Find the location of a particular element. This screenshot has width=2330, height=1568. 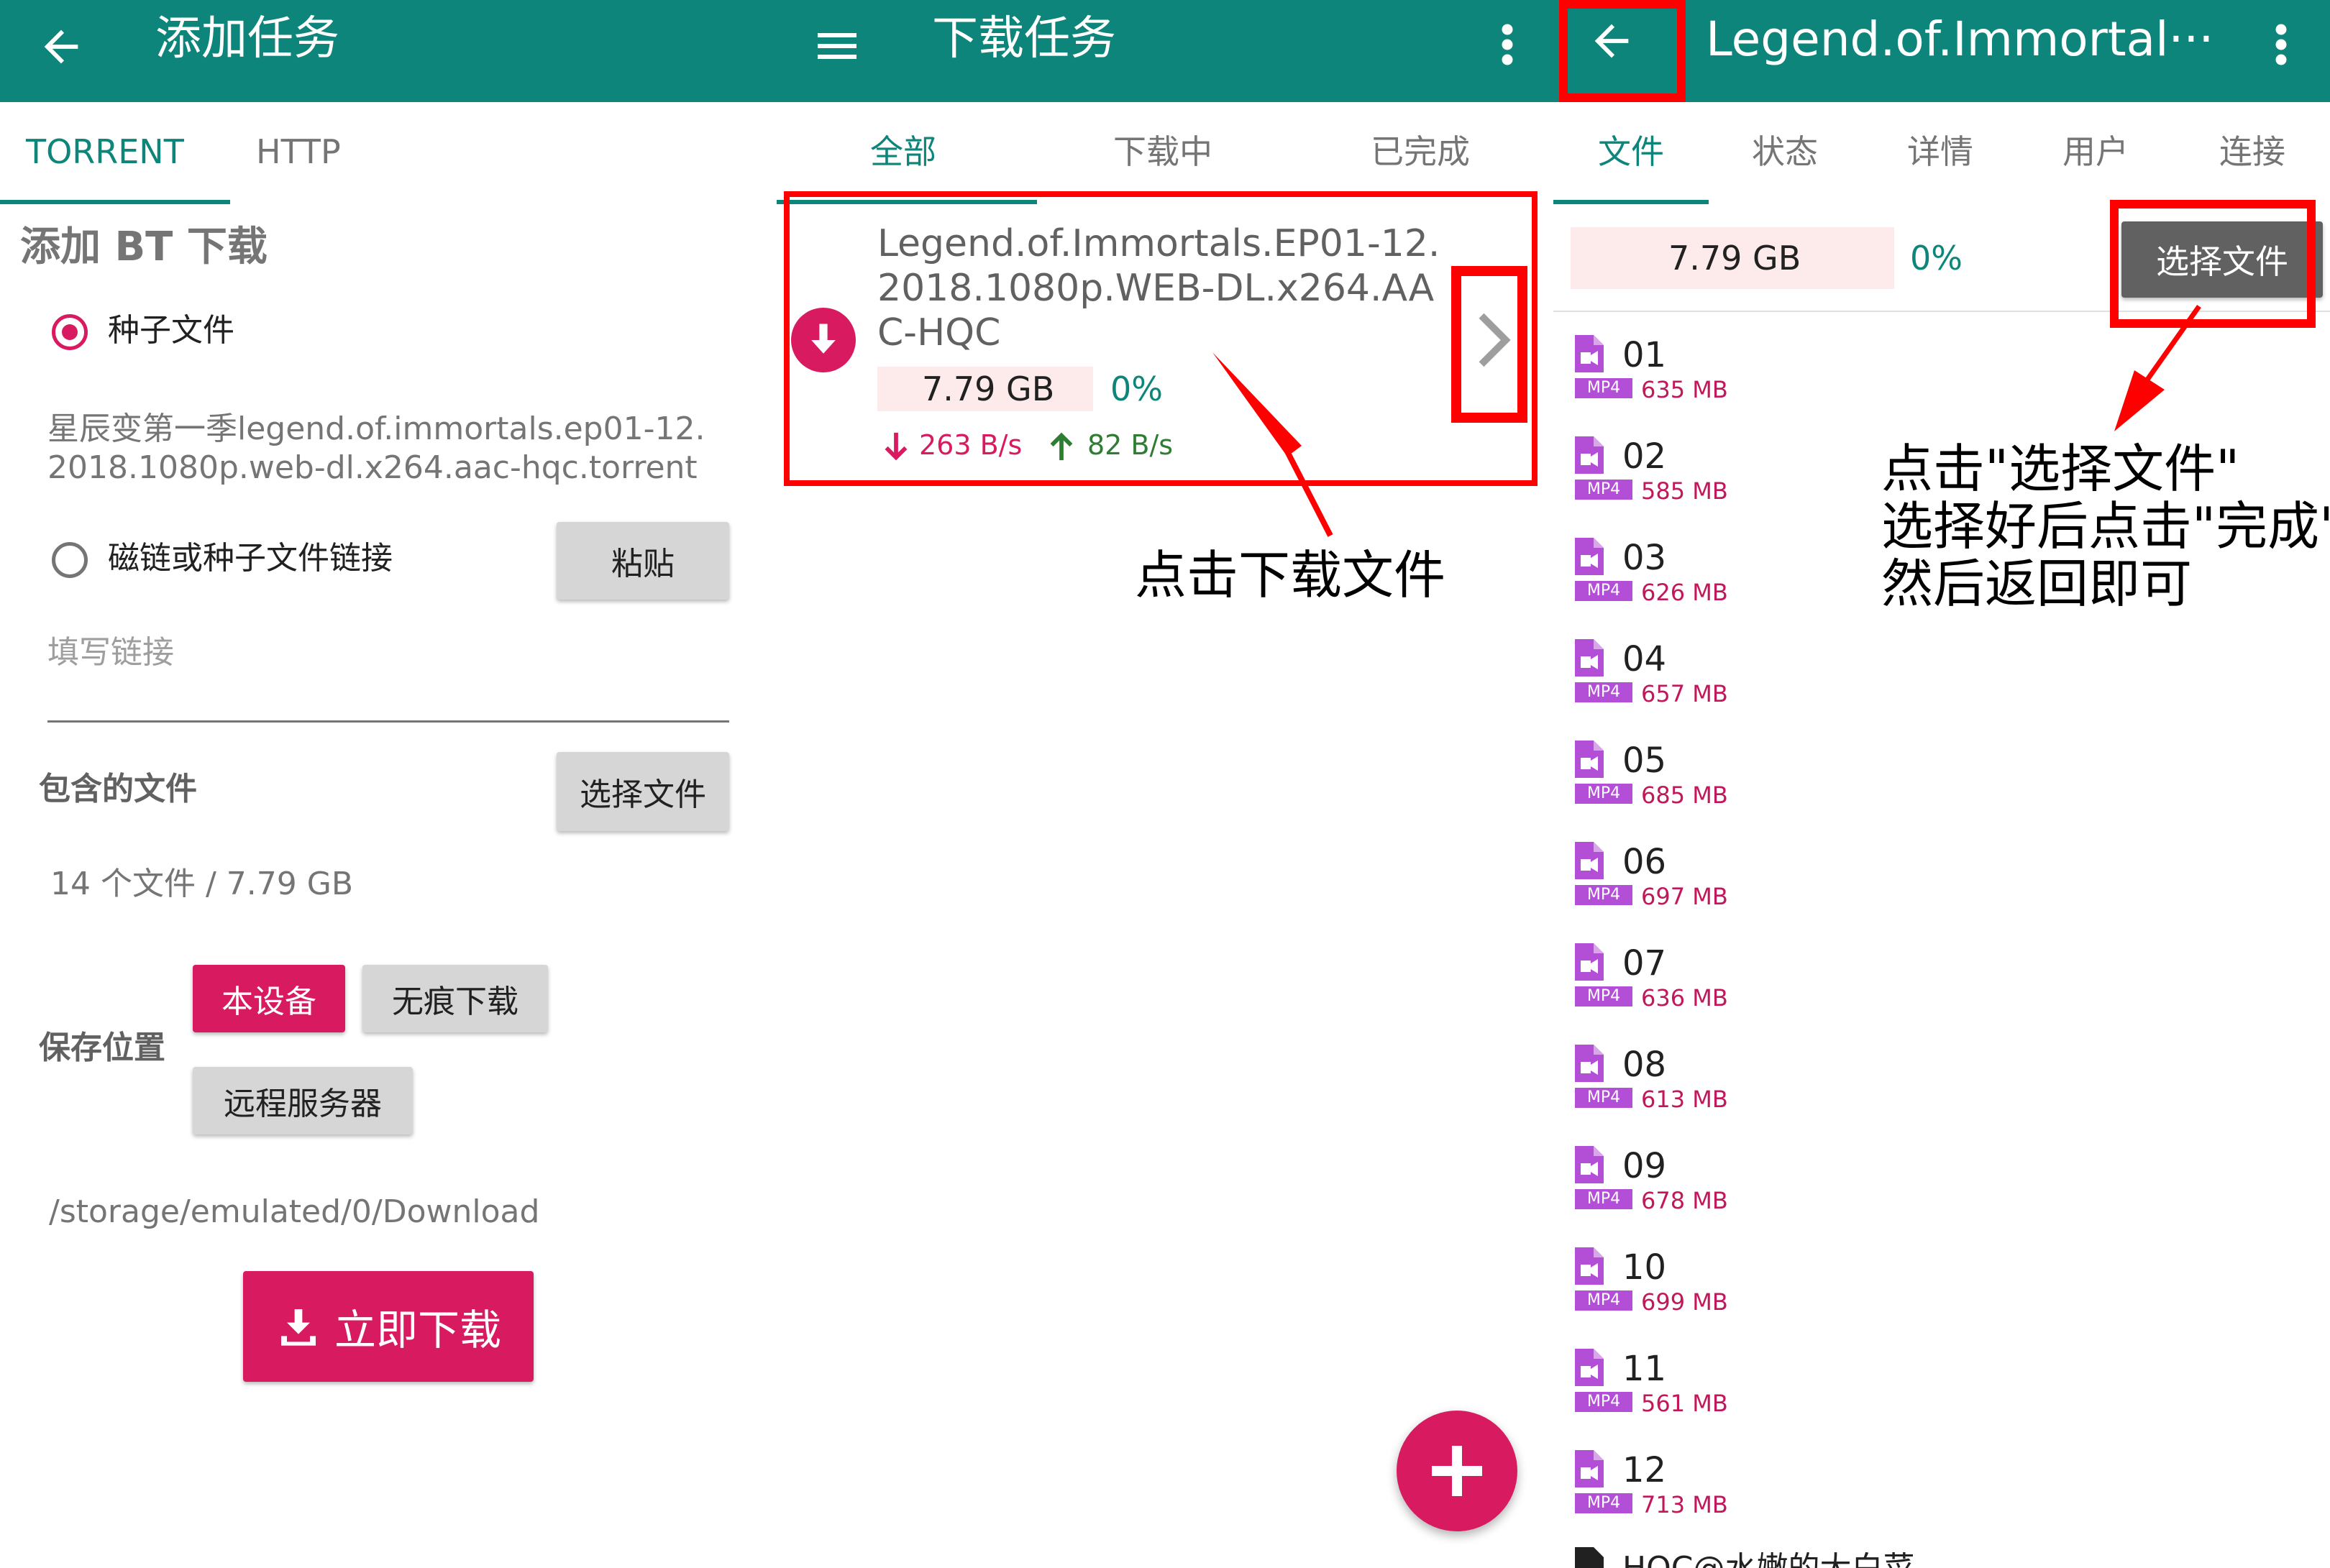

tab-files: 文件 is located at coordinates (1631, 151).